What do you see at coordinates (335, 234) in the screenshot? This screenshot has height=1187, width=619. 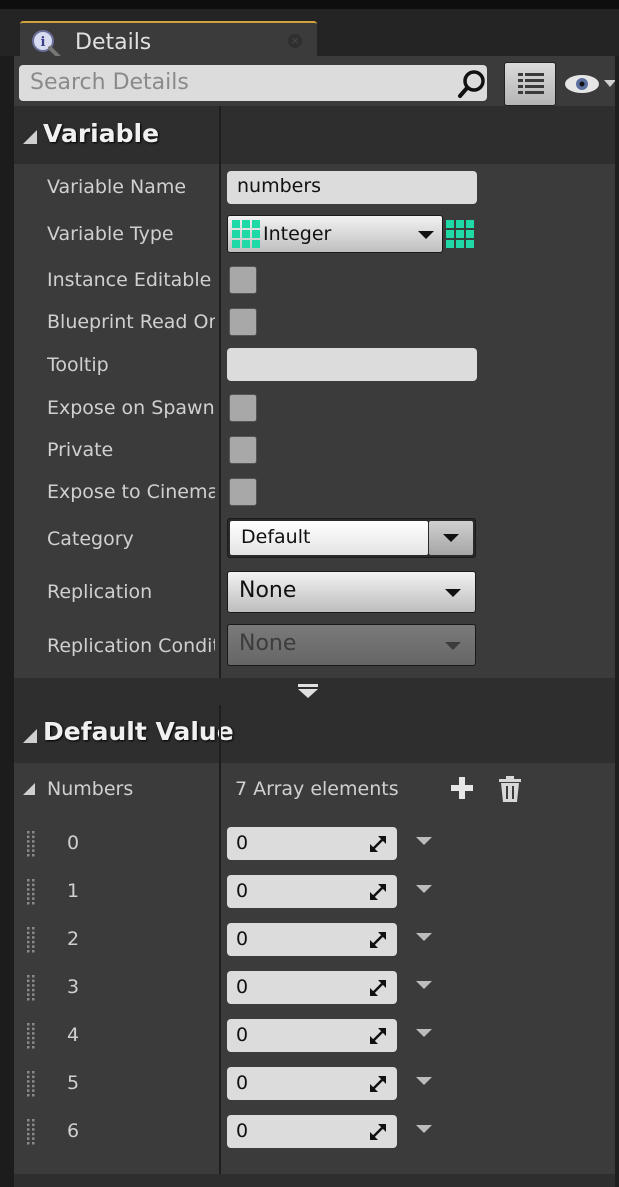 I see `variable-type-dropdown: Integer` at bounding box center [335, 234].